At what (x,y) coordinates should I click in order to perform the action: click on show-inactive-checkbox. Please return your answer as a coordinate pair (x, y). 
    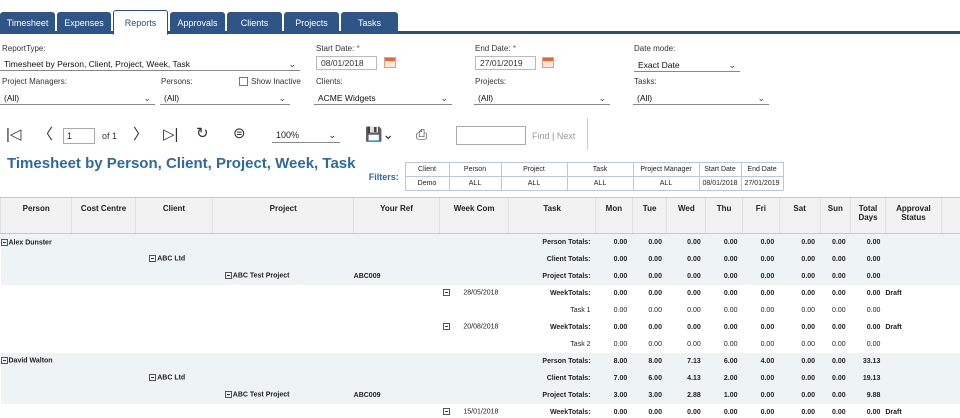
    Looking at the image, I should click on (243, 81).